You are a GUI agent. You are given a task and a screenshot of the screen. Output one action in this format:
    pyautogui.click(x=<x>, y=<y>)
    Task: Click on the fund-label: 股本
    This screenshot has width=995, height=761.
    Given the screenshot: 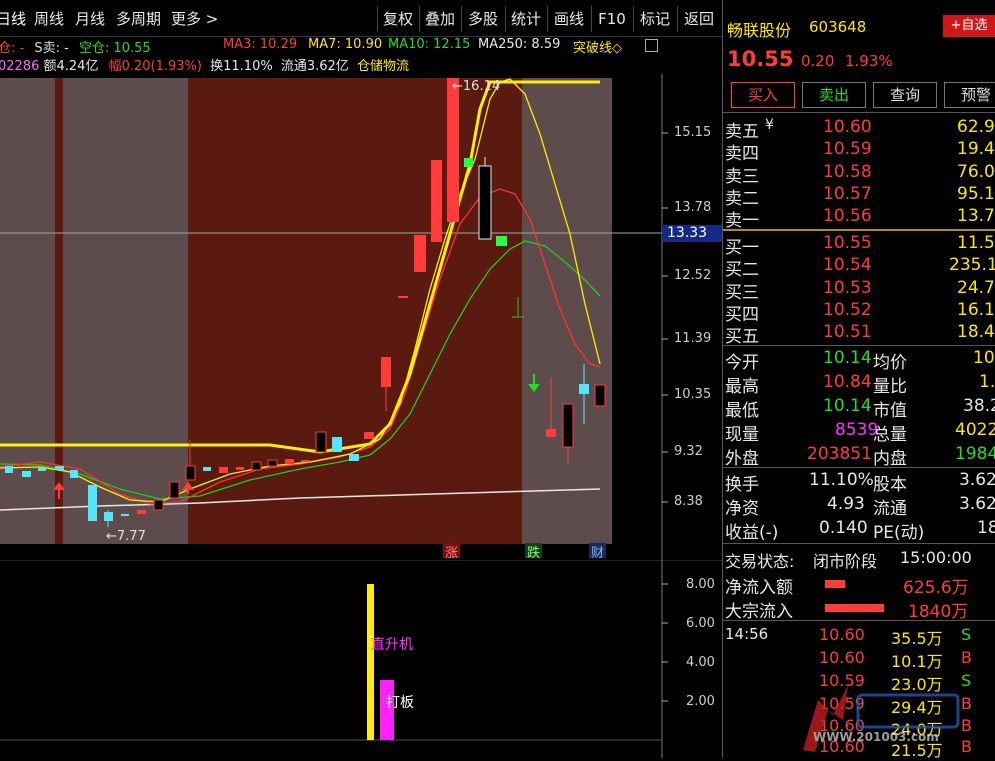 What is the action you would take?
    pyautogui.click(x=890, y=485)
    